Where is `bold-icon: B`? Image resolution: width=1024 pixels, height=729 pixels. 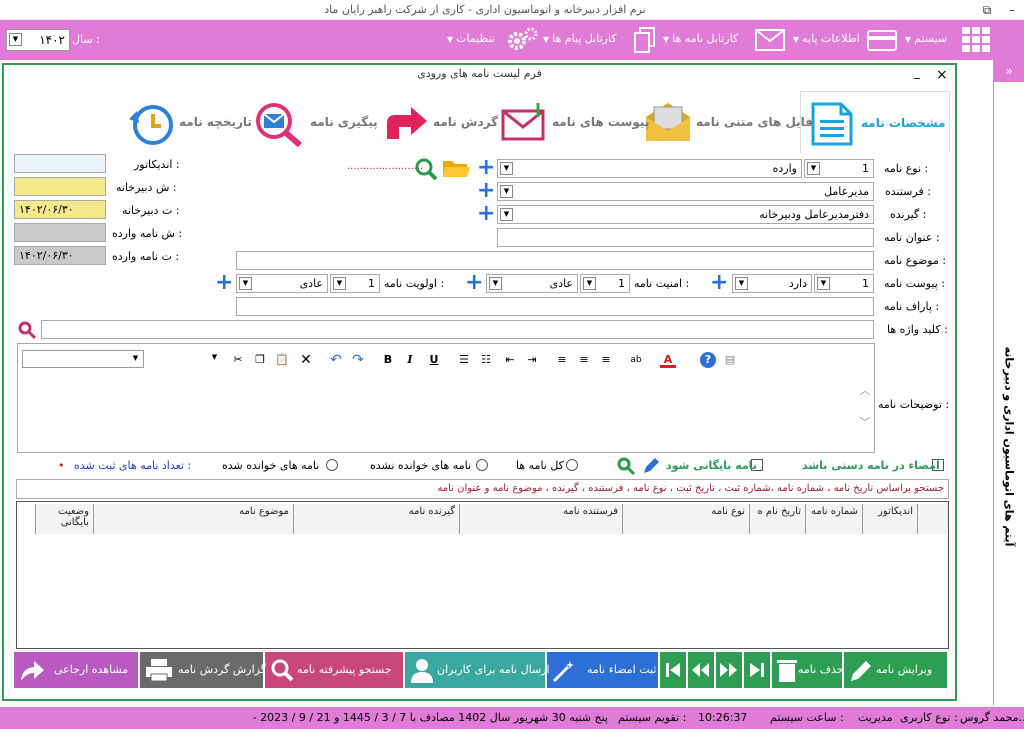 bold-icon: B is located at coordinates (388, 360).